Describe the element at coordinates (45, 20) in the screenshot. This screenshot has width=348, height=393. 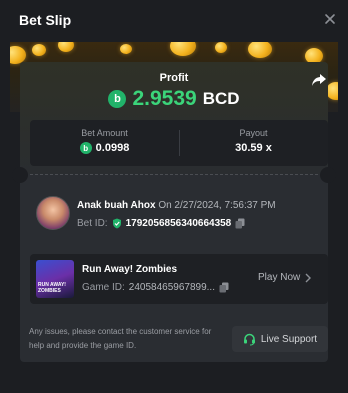
I see `modal-title: Bet Slip` at that location.